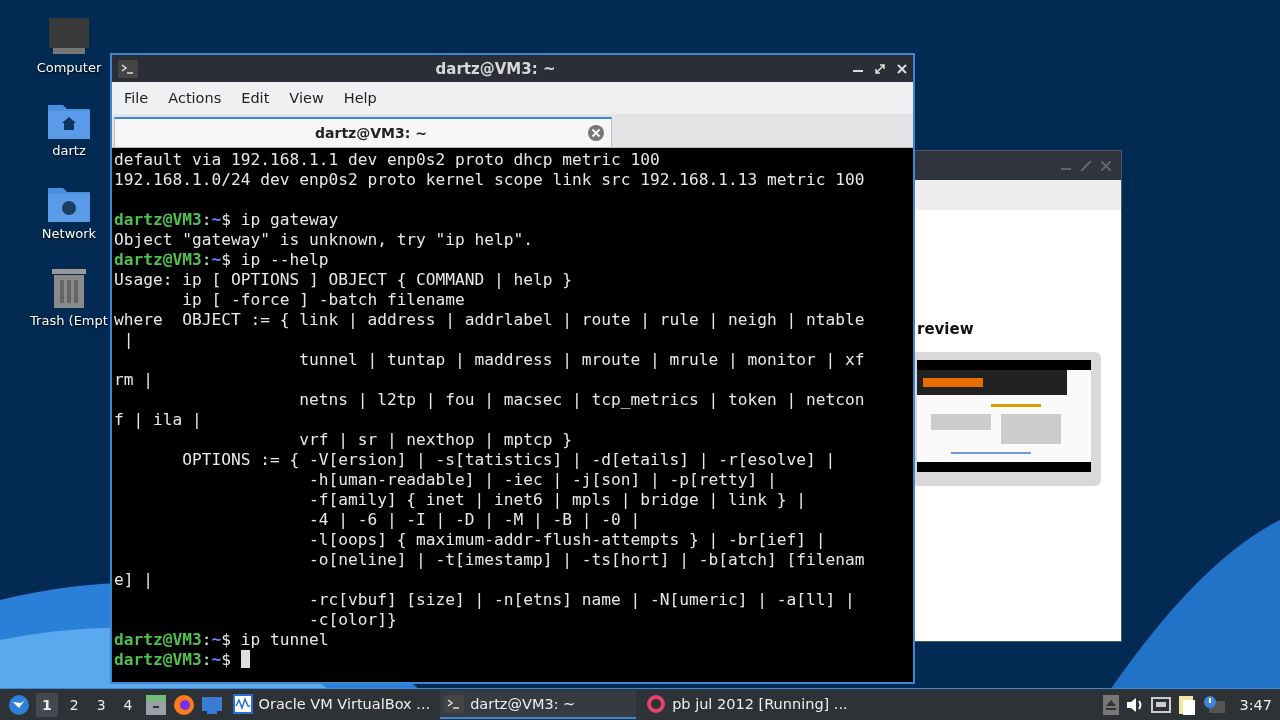 The height and width of the screenshot is (720, 1280). Describe the element at coordinates (387, 160) in the screenshot. I see `output-line: default via 192.168.1.1 dev enp0s2 proto dhcp metric 100` at that location.